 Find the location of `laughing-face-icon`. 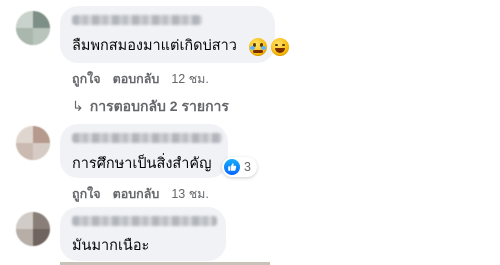

laughing-face-icon is located at coordinates (280, 47).